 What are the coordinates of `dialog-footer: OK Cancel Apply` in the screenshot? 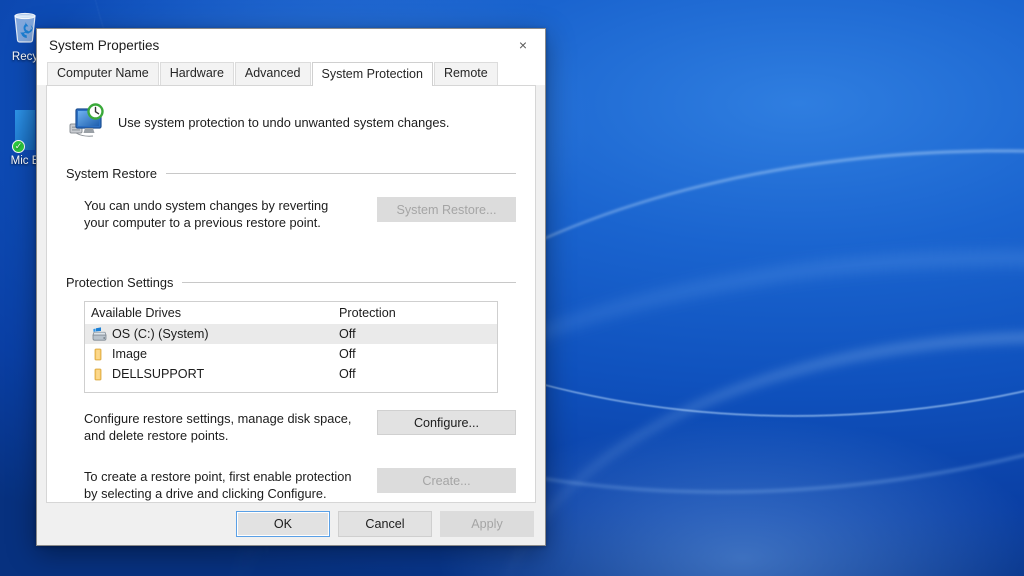 It's located at (291, 524).